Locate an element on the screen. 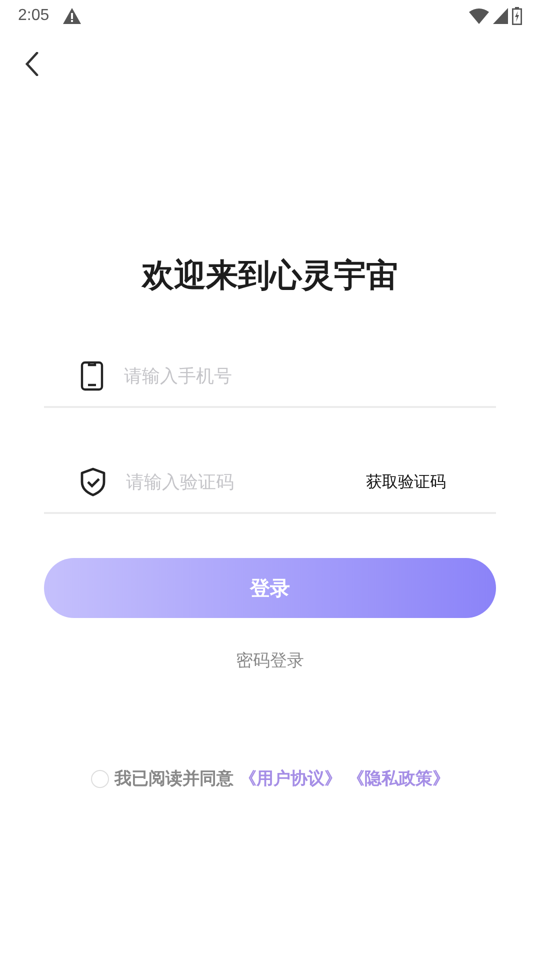 The image size is (540, 960). signal-icon is located at coordinates (500, 16).